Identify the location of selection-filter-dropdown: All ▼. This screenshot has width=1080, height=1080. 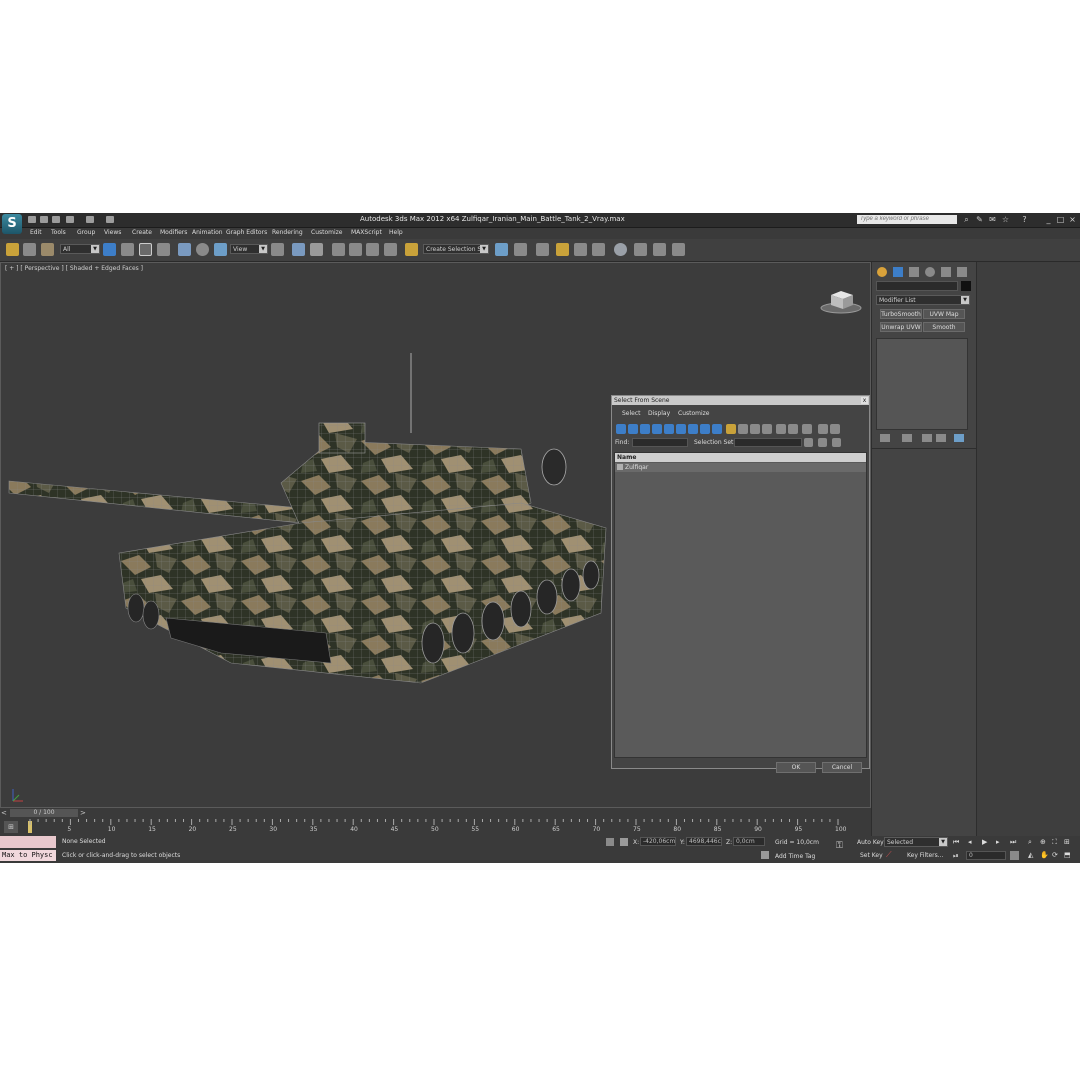
(80, 249).